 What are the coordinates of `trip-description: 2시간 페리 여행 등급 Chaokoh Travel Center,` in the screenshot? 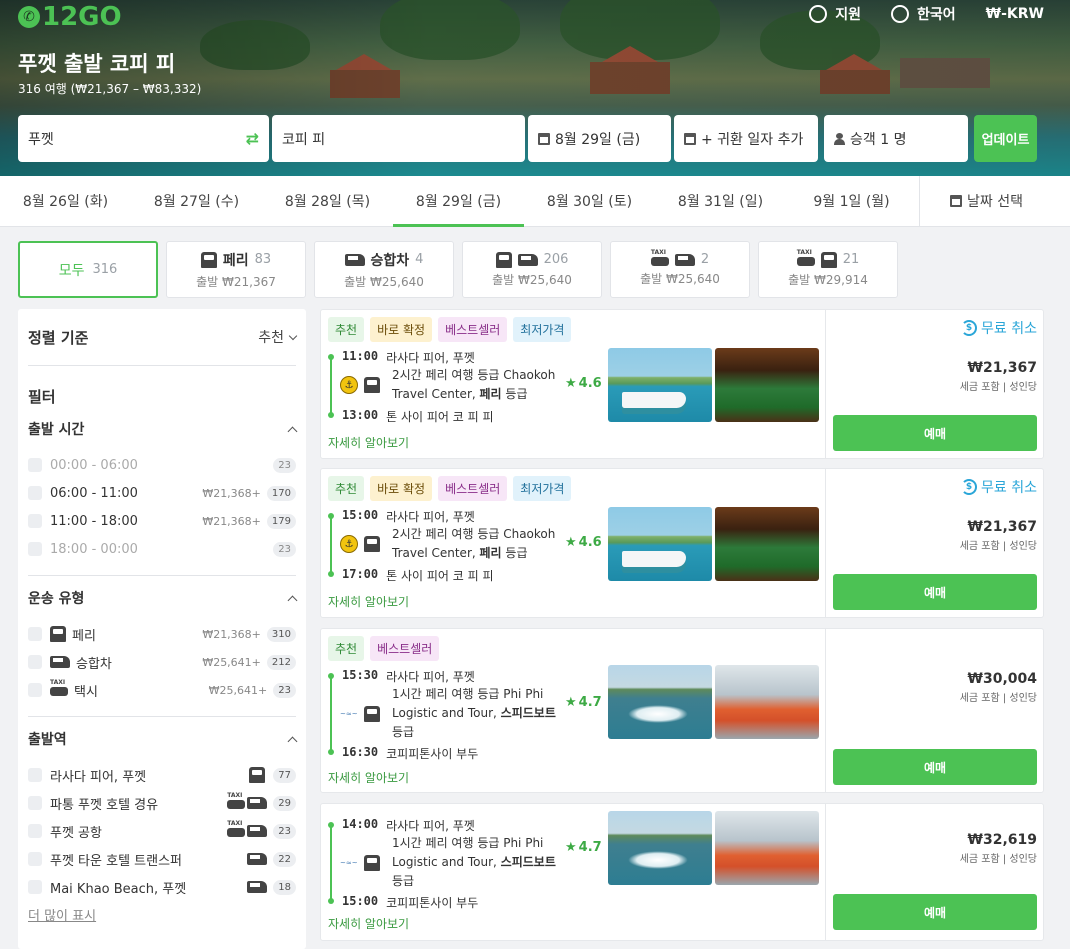 It's located at (474, 543).